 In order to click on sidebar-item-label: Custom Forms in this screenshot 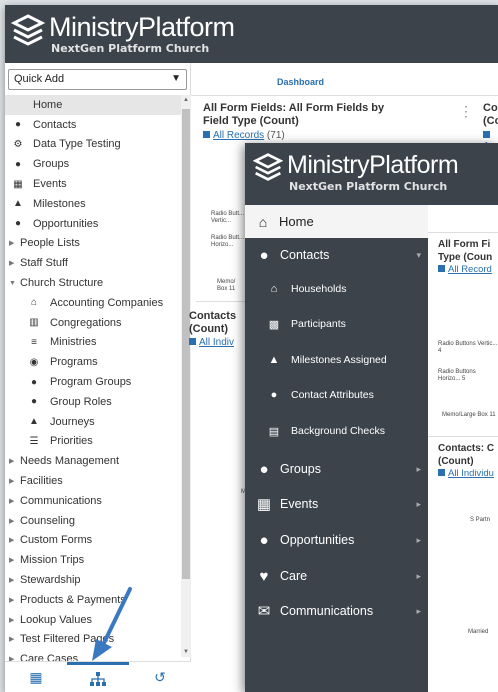, I will do `click(56, 540)`.